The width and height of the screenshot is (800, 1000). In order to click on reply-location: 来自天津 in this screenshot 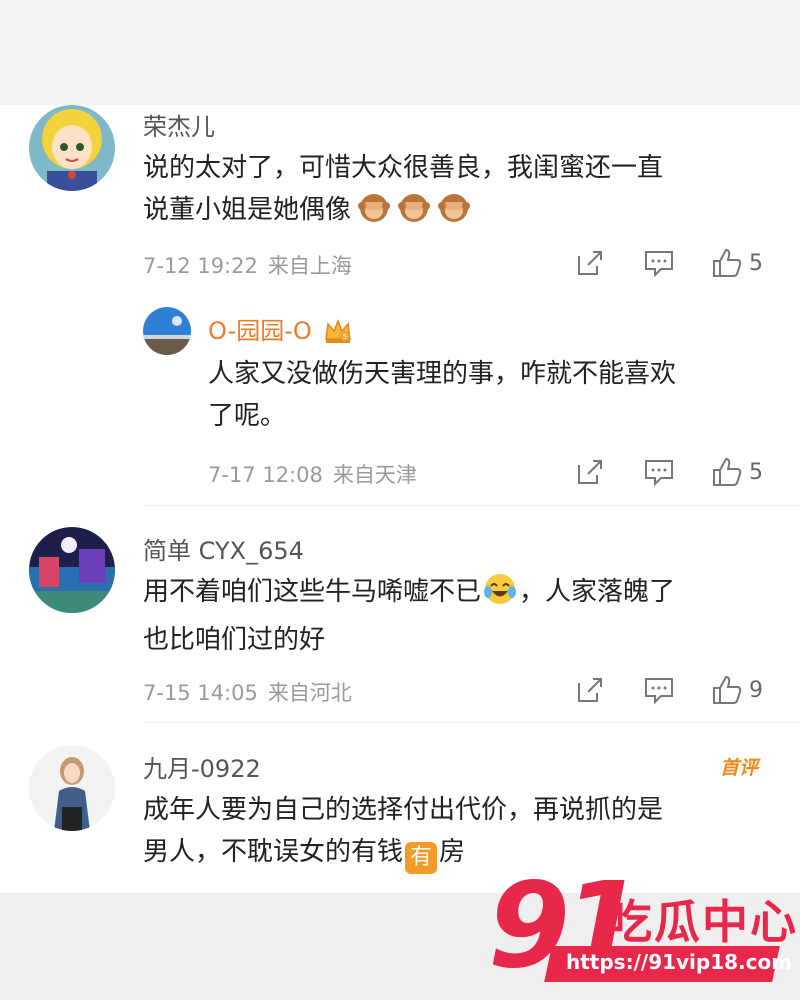, I will do `click(374, 475)`.